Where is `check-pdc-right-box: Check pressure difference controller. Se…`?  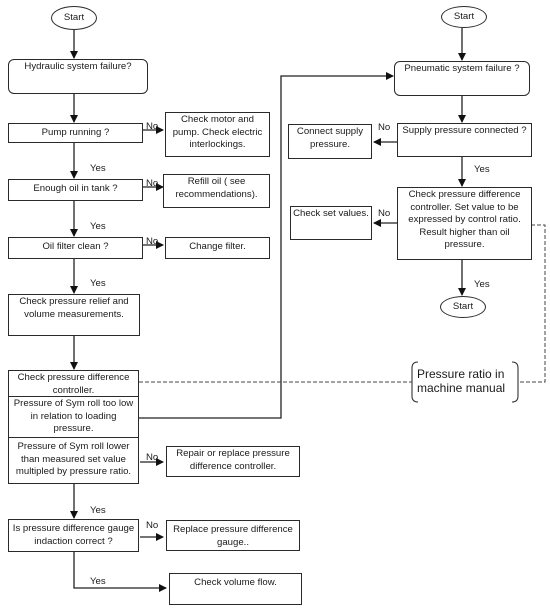 check-pdc-right-box: Check pressure difference controller. Se… is located at coordinates (464, 223).